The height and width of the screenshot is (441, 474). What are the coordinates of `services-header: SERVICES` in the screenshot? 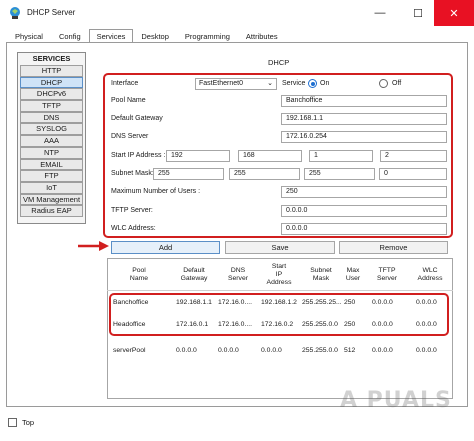 It's located at (51, 58).